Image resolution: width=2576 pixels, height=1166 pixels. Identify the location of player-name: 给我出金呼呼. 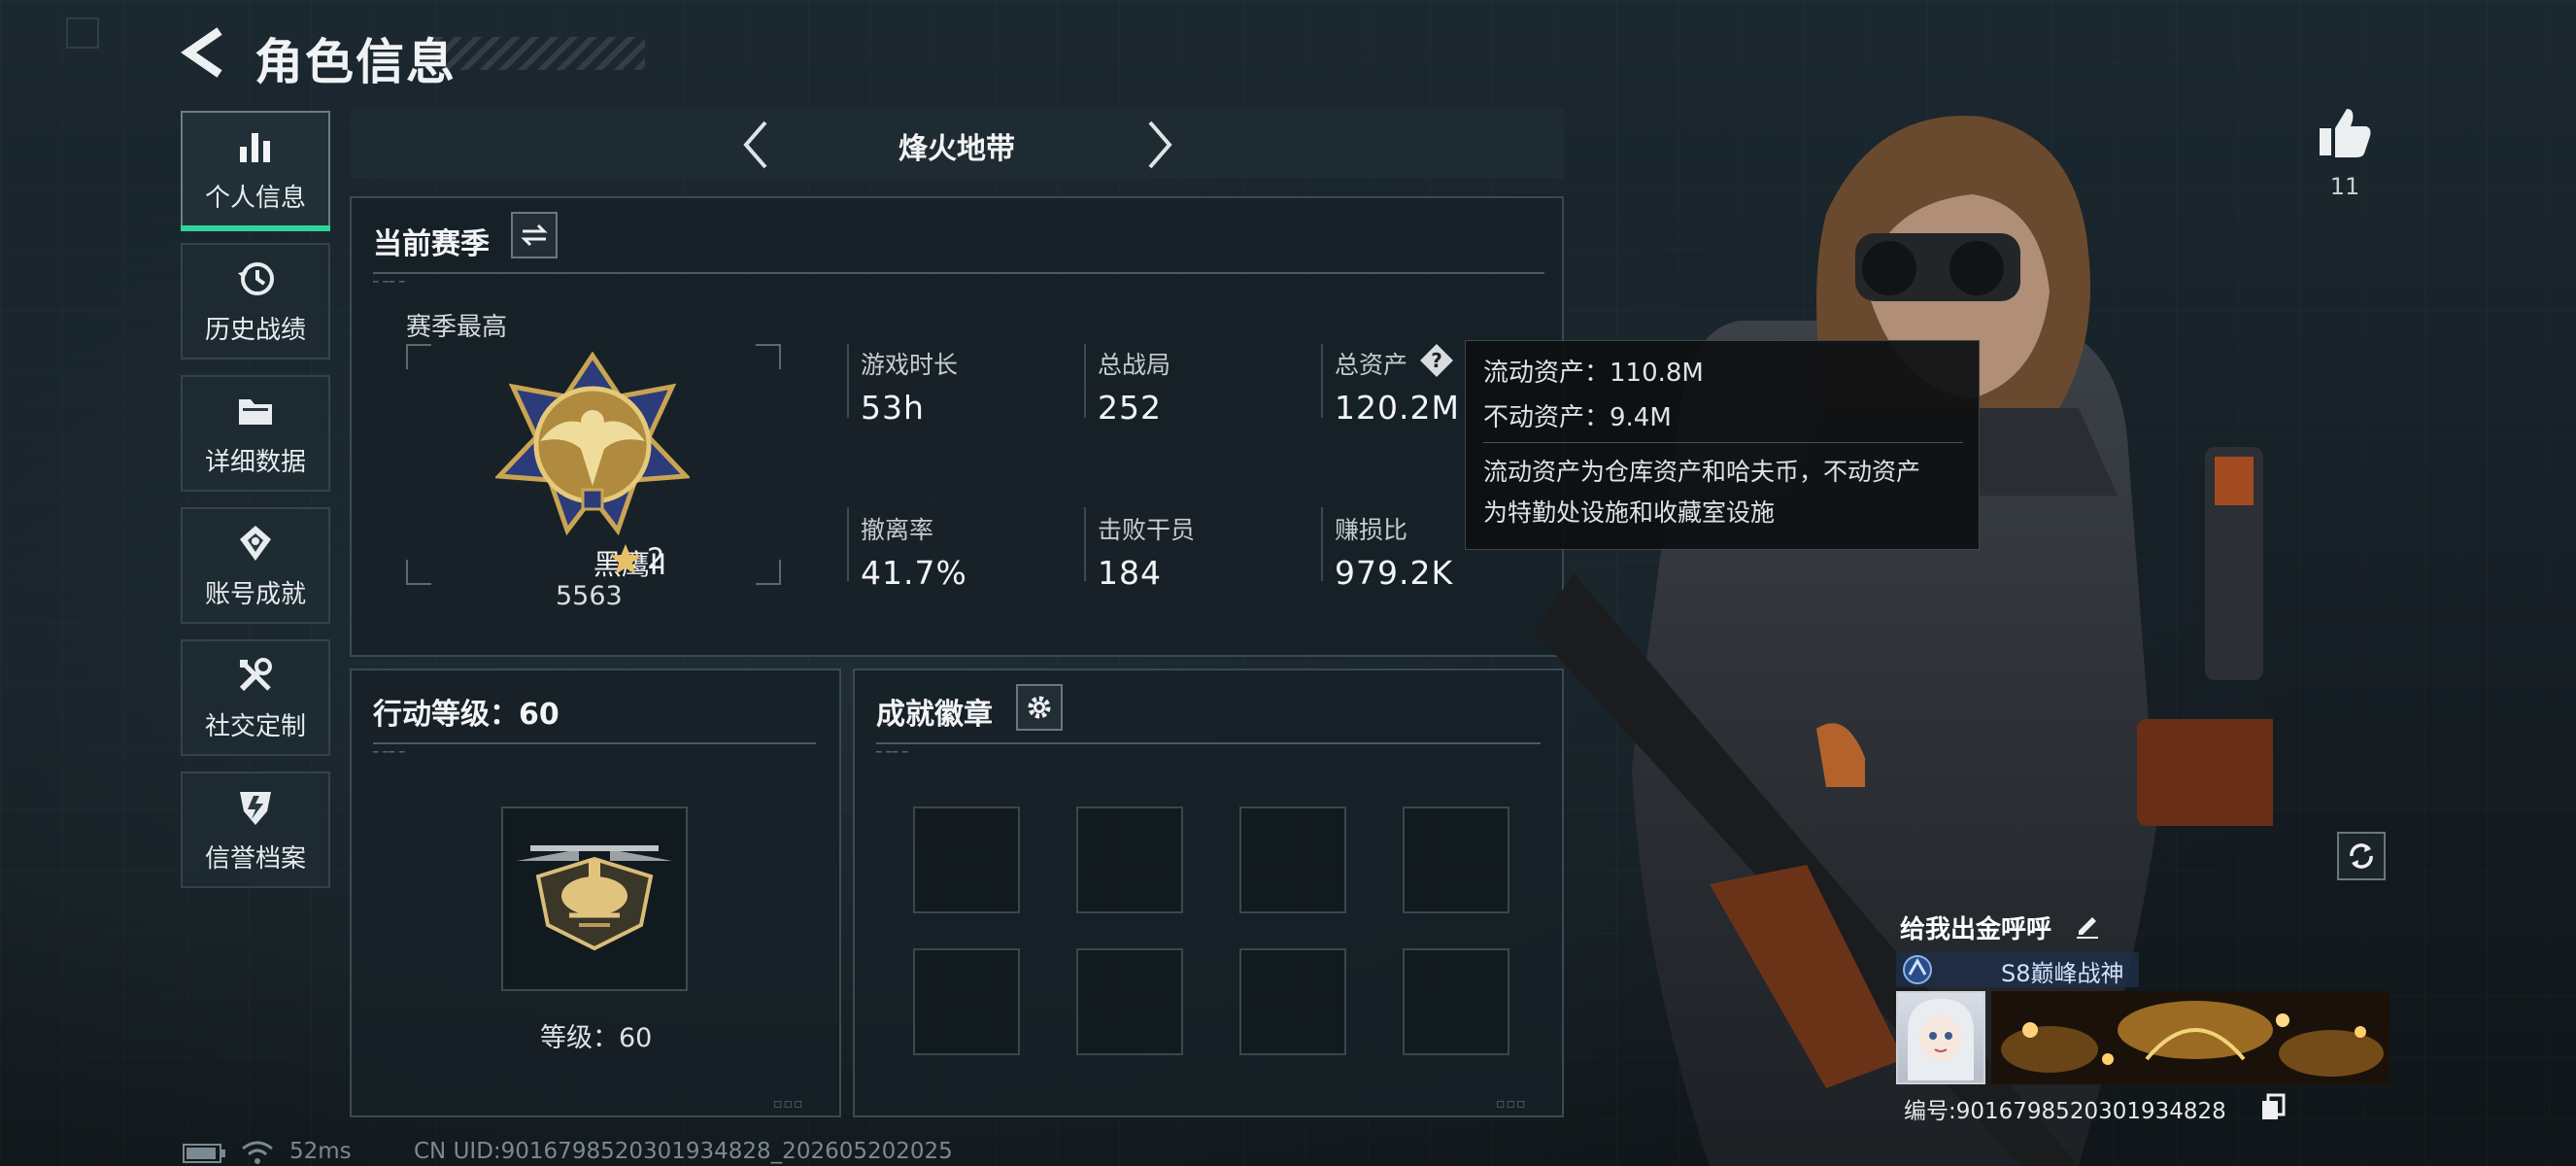
(1976, 929).